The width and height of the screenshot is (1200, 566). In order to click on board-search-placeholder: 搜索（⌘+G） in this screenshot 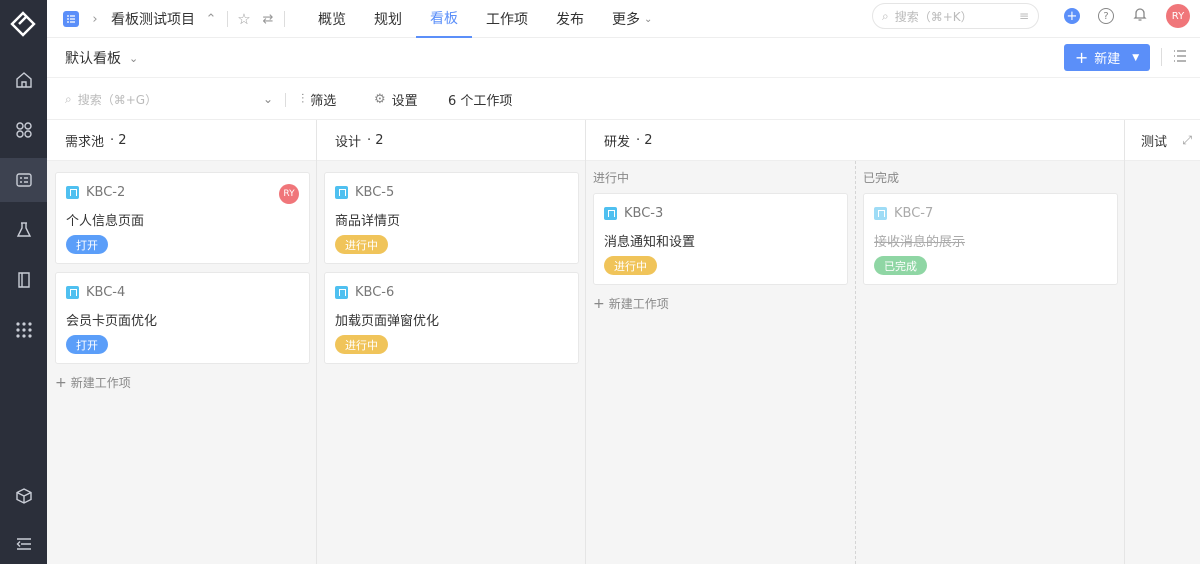, I will do `click(117, 99)`.